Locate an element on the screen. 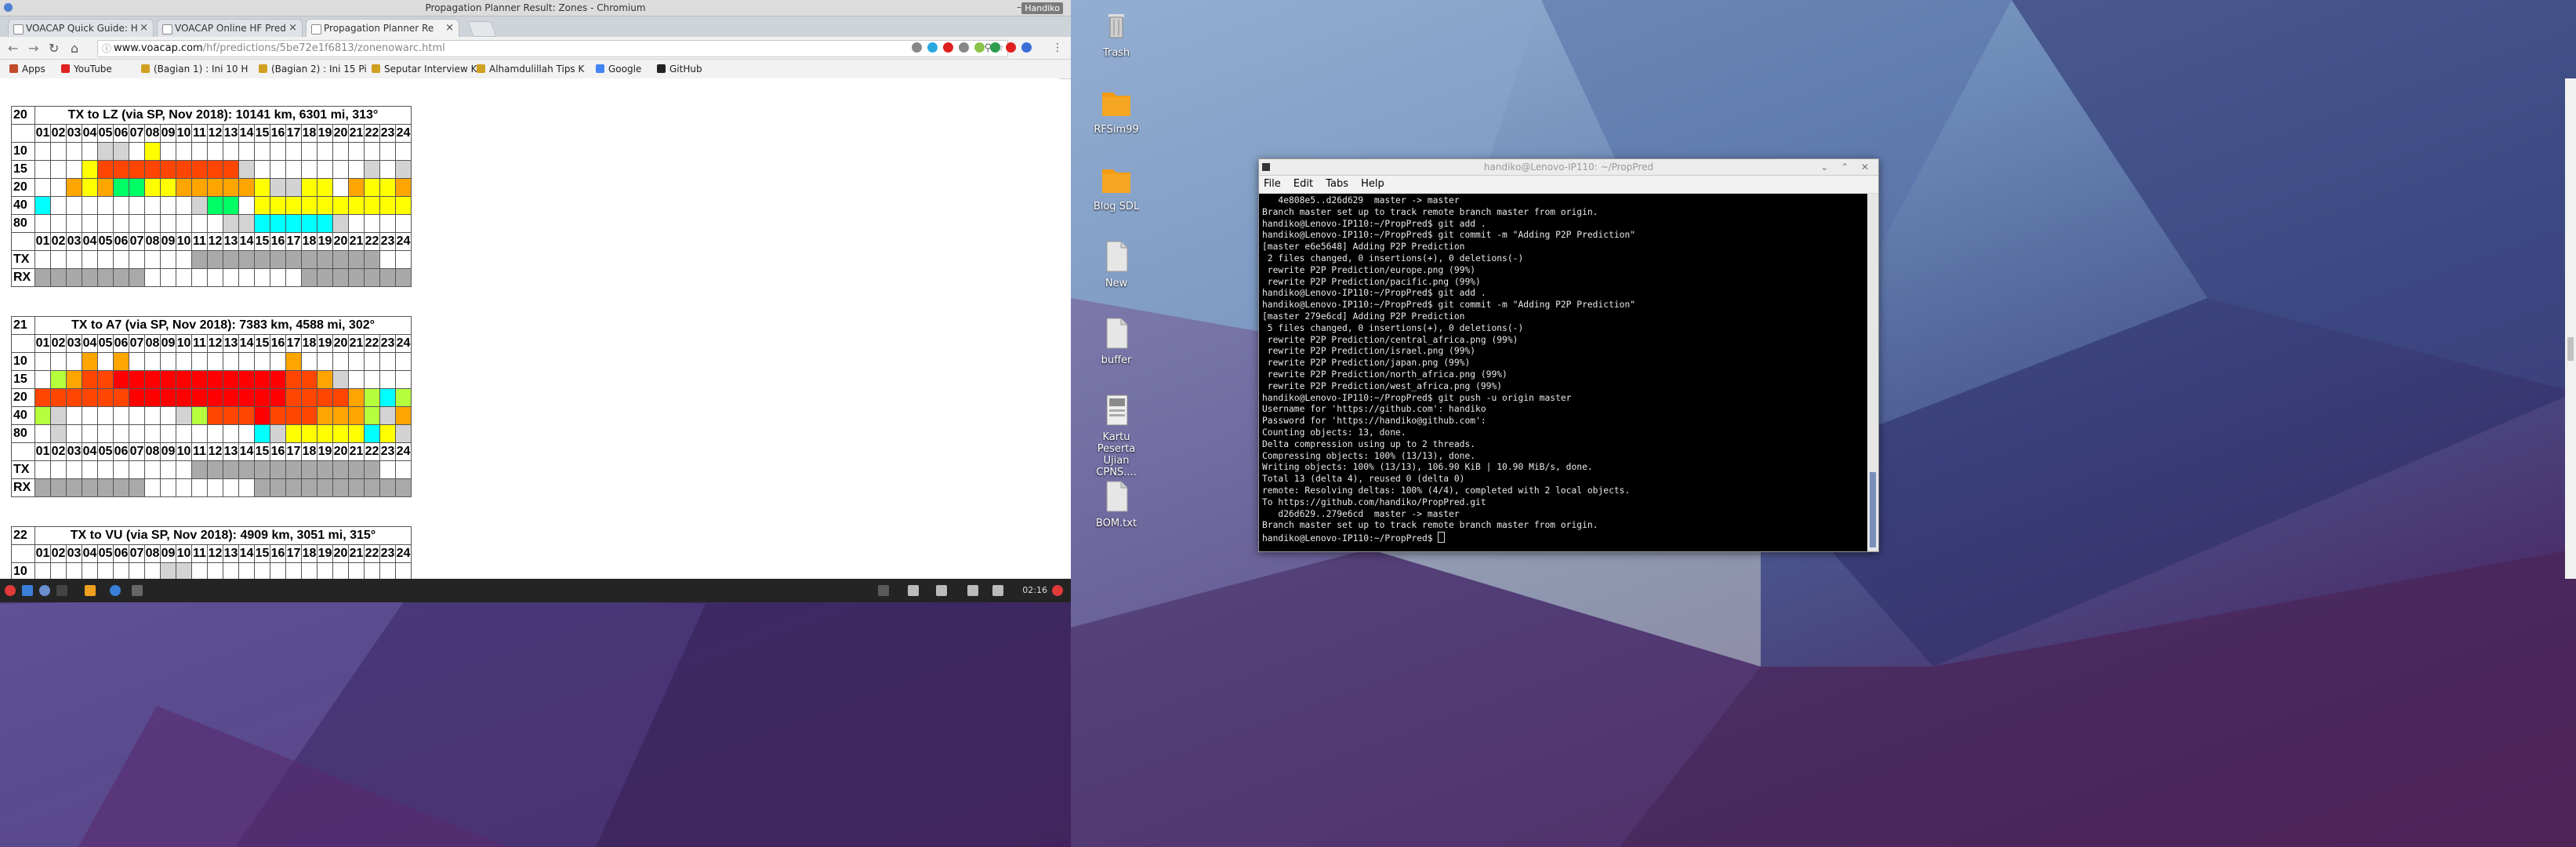 The image size is (2576, 847). tab-voacap-quick-guide: VOACAP Quick Guide: H × is located at coordinates (81, 28).